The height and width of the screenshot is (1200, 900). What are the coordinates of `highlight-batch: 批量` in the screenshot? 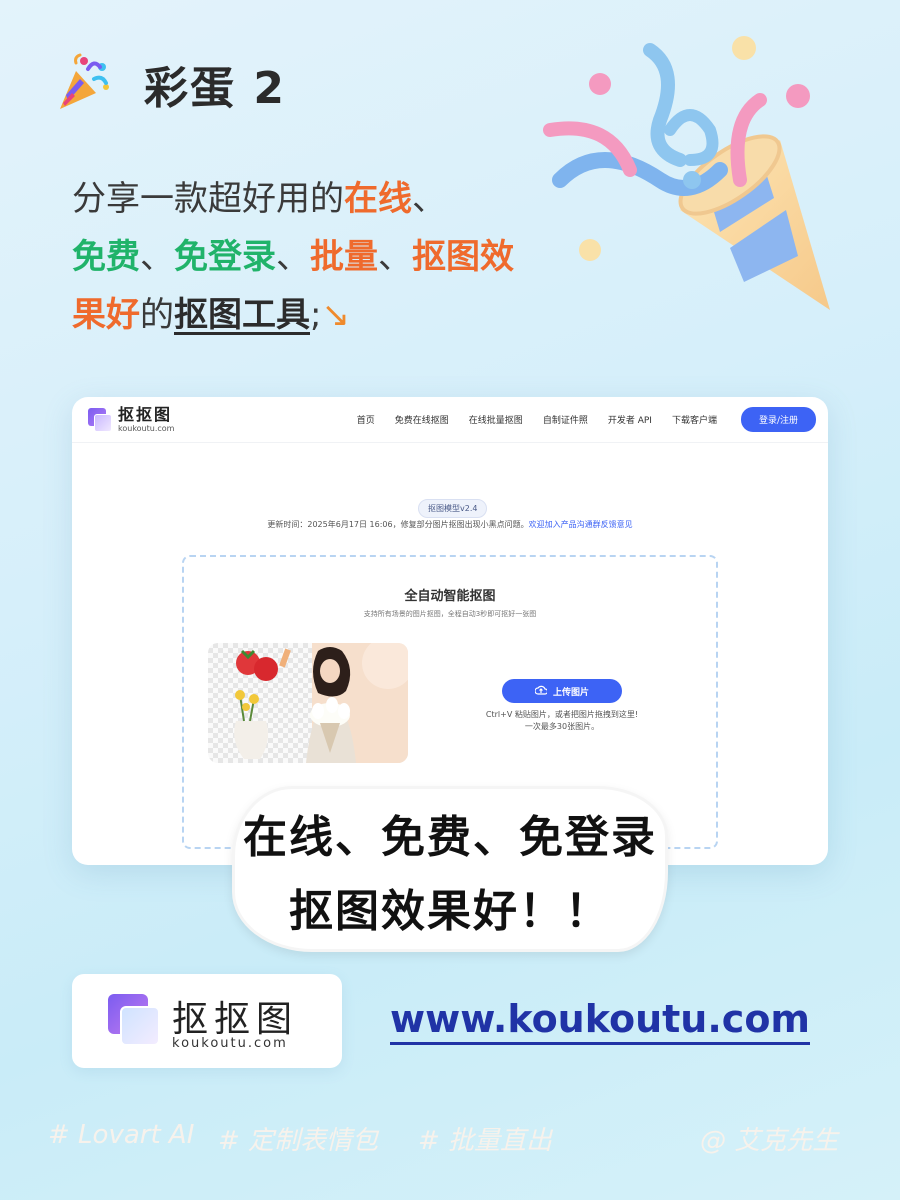 It's located at (344, 257).